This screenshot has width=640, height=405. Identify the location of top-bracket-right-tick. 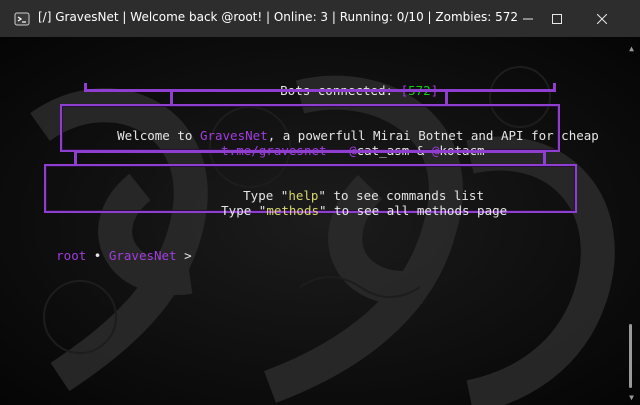
(554, 87).